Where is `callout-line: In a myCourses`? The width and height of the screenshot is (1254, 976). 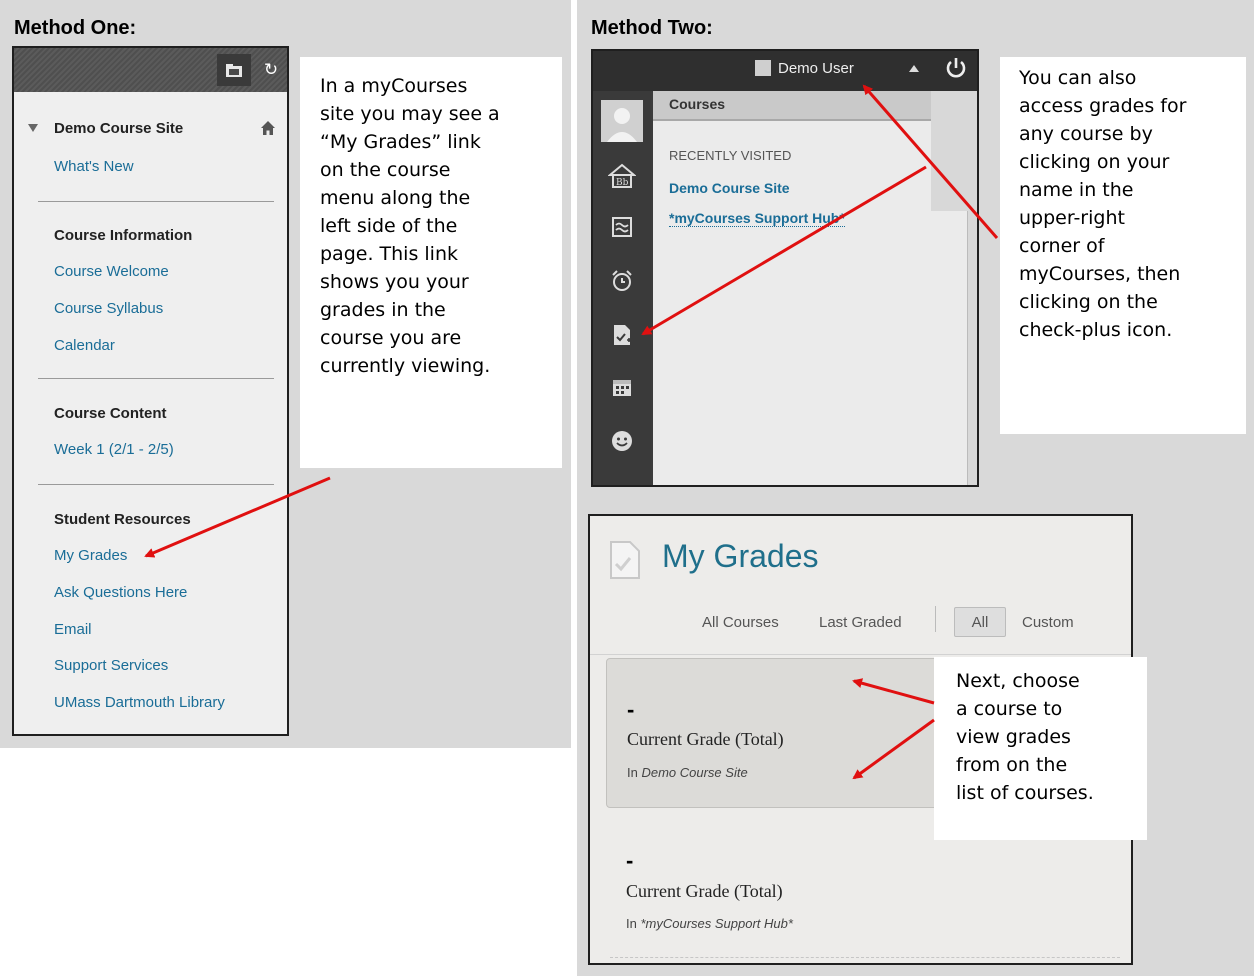
callout-line: In a myCourses is located at coordinates (394, 86).